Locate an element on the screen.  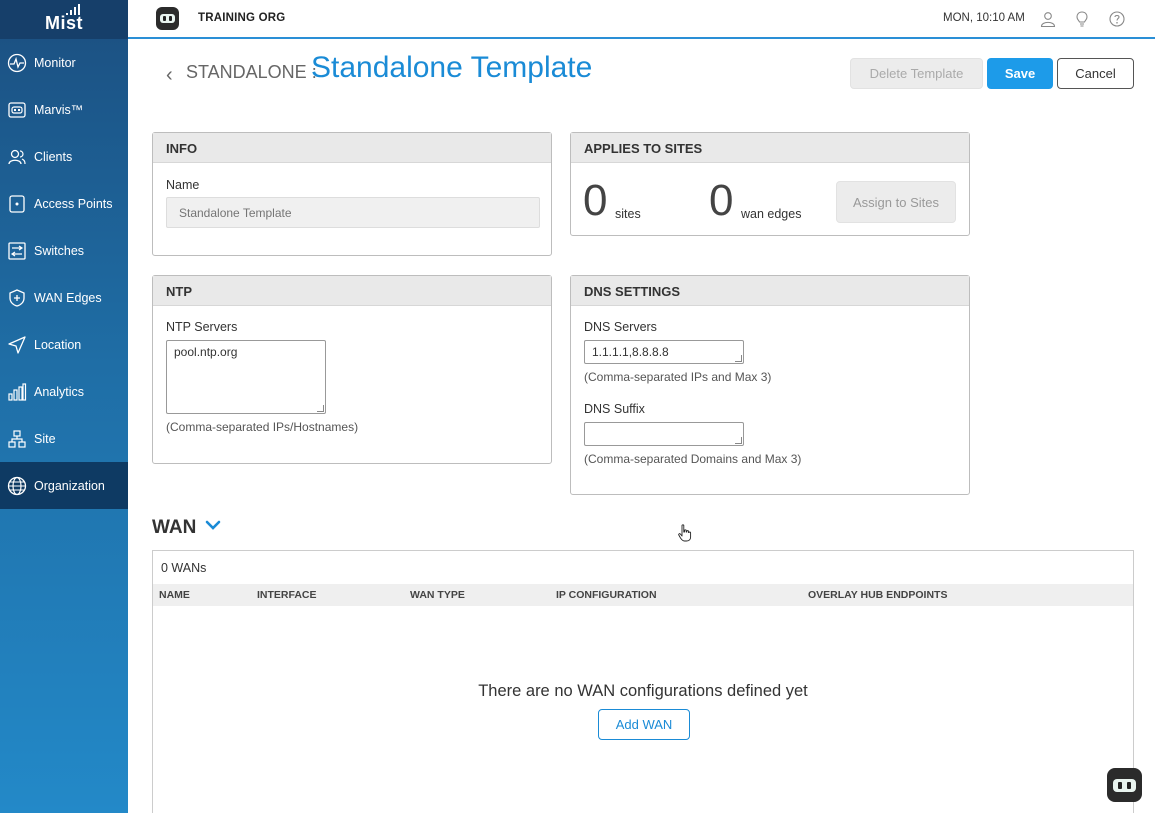
column-header-interface: INTERFACE is located at coordinates (287, 595).